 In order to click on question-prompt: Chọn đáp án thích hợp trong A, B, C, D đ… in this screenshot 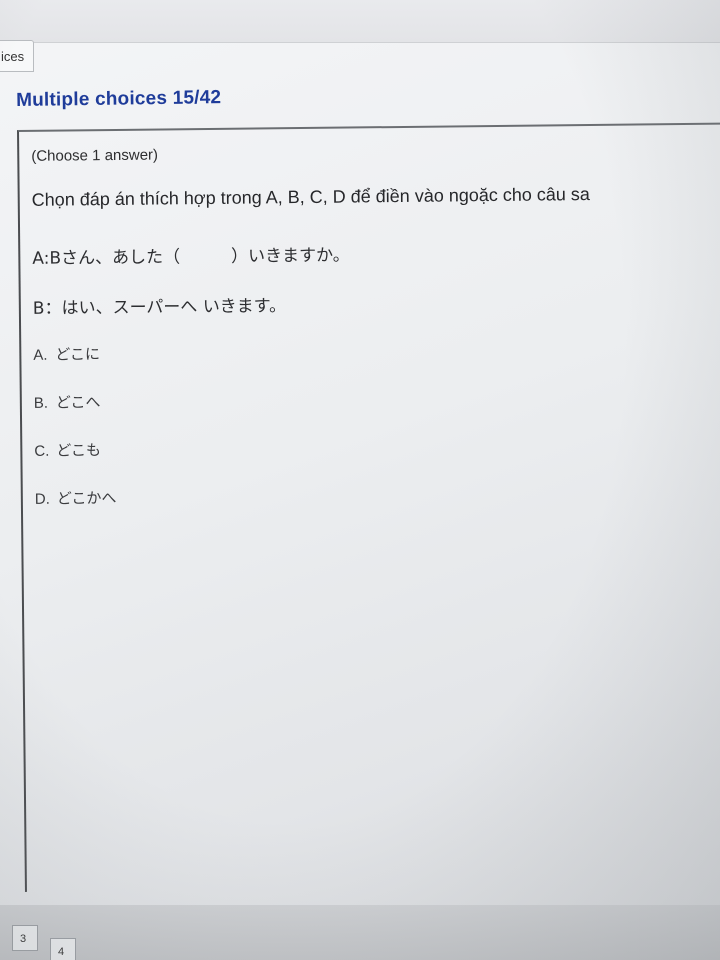, I will do `click(310, 197)`.